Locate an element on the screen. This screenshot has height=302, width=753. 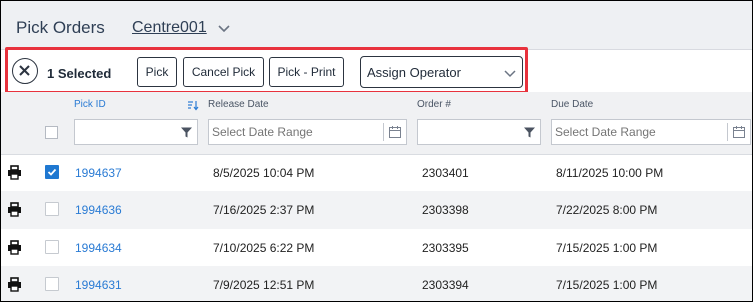
pick-id-link: 1994634 is located at coordinates (98, 248).